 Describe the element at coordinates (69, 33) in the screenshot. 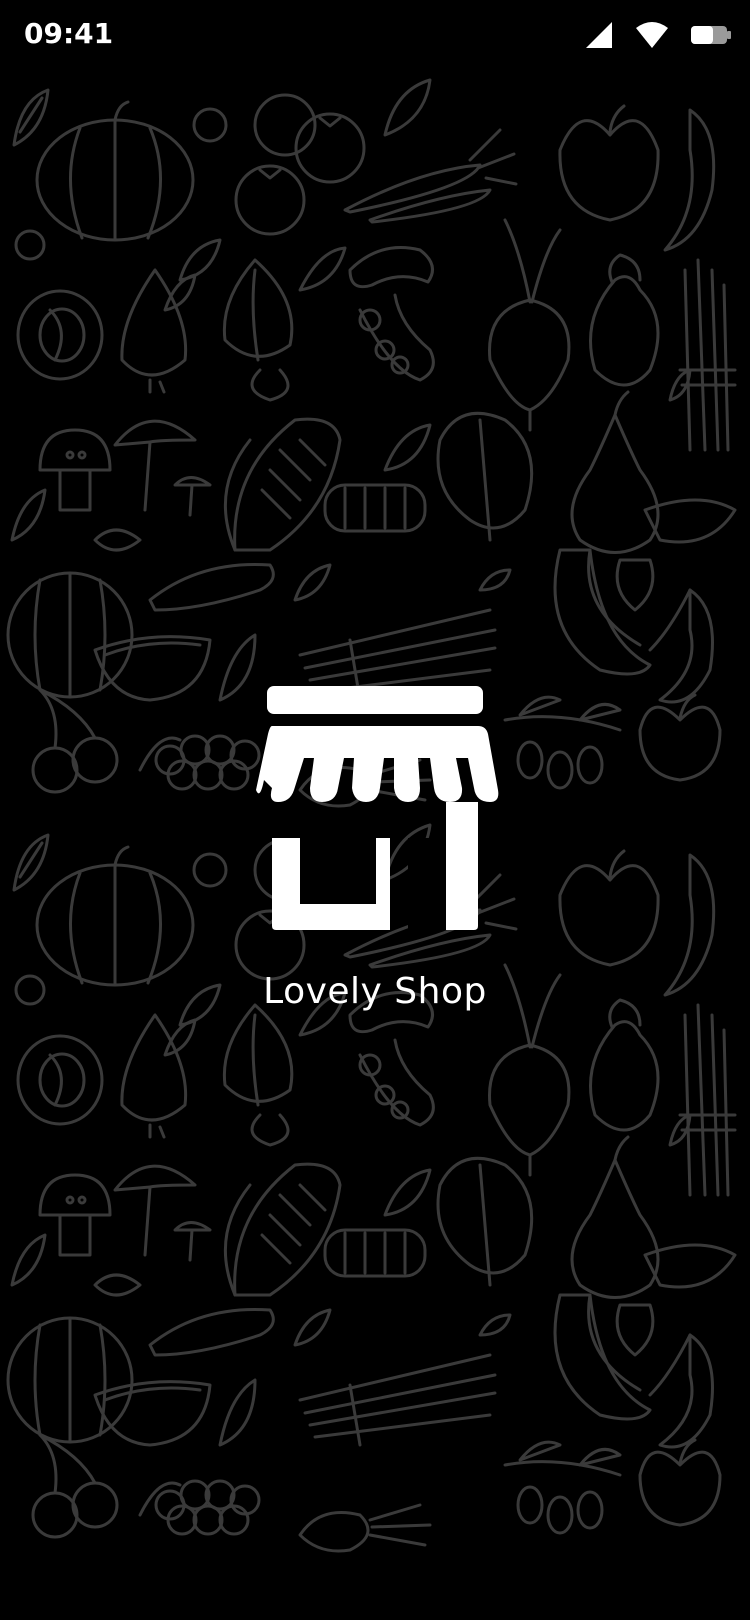

I see `status-time: 09:41` at that location.